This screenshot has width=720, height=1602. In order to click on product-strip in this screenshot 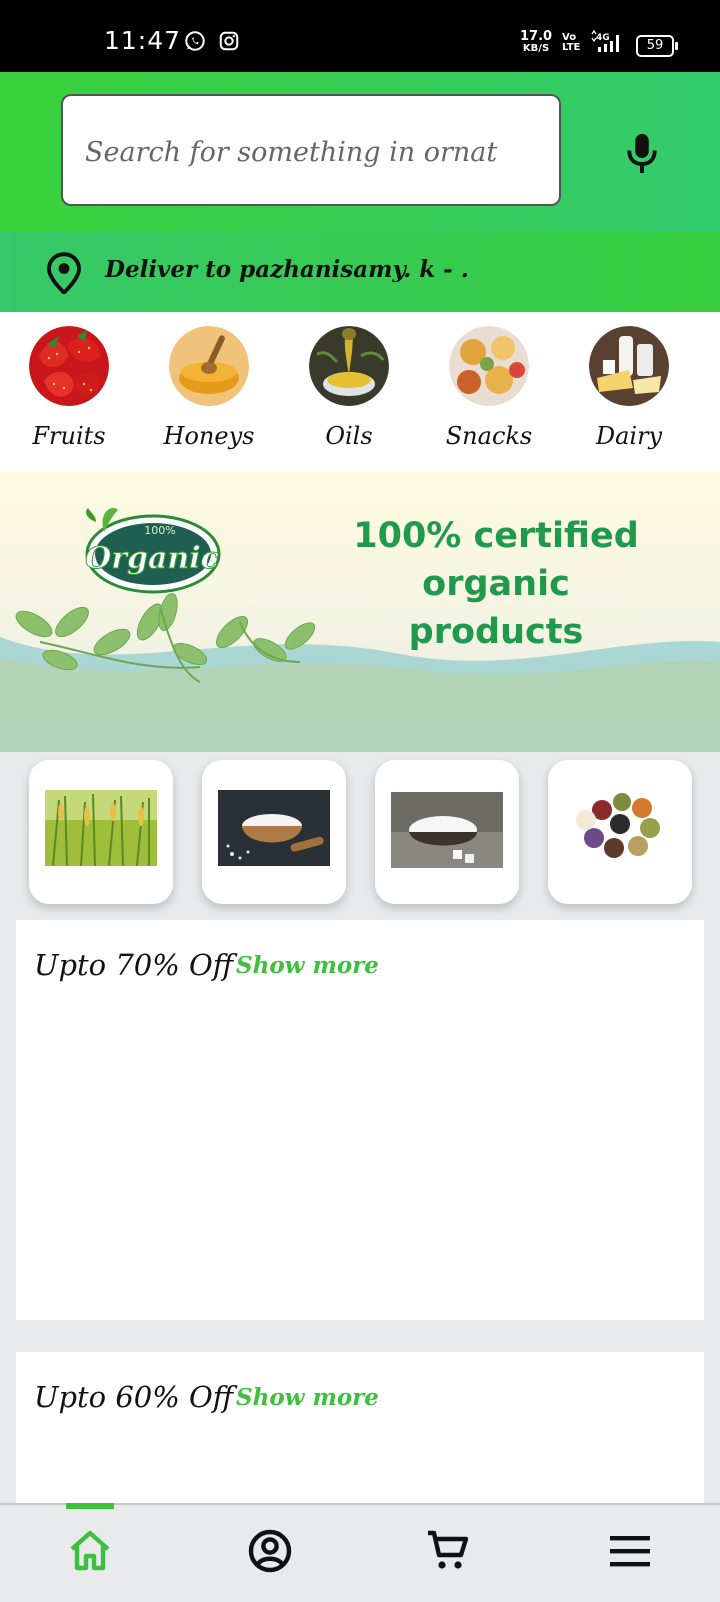, I will do `click(360, 836)`.